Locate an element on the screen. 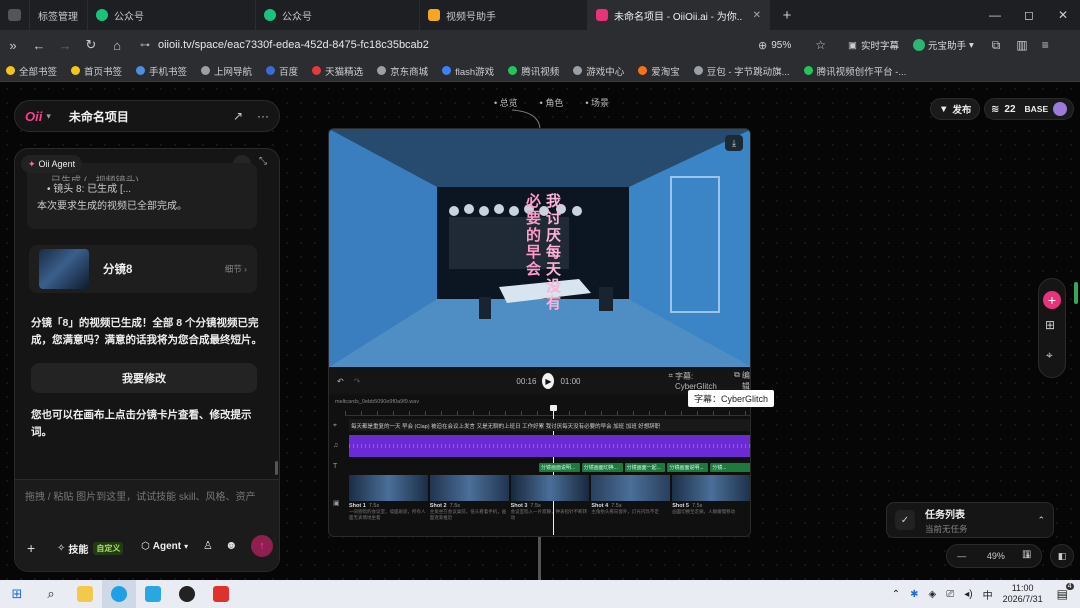  forward-icon: → is located at coordinates (65, 45).